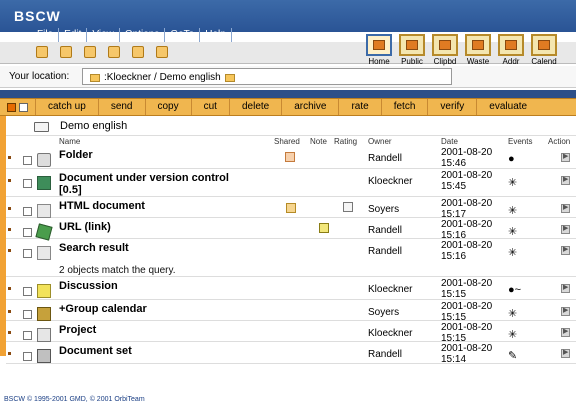 Image resolution: width=576 pixels, height=408 pixels. I want to click on action-fetch: fetch, so click(404, 107).